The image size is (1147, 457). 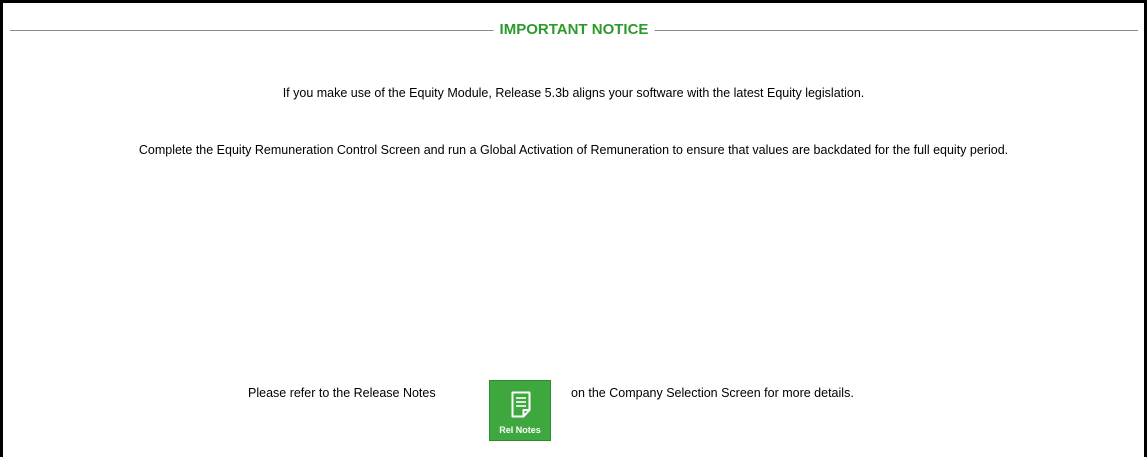 I want to click on rel-notes-button-label: Rel Notes, so click(x=520, y=430).